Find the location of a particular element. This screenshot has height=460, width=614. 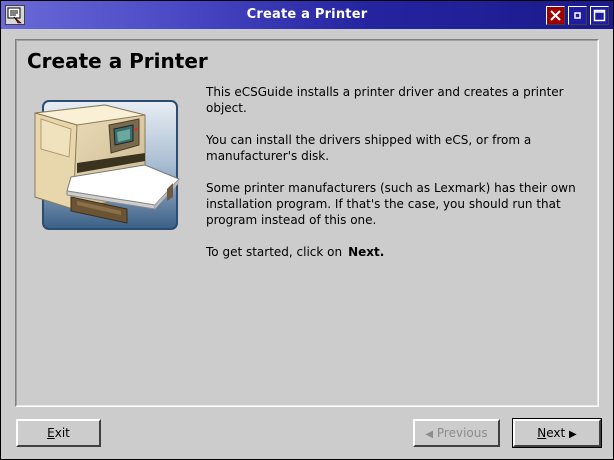

previous-button: ◀ Previous is located at coordinates (456, 433).